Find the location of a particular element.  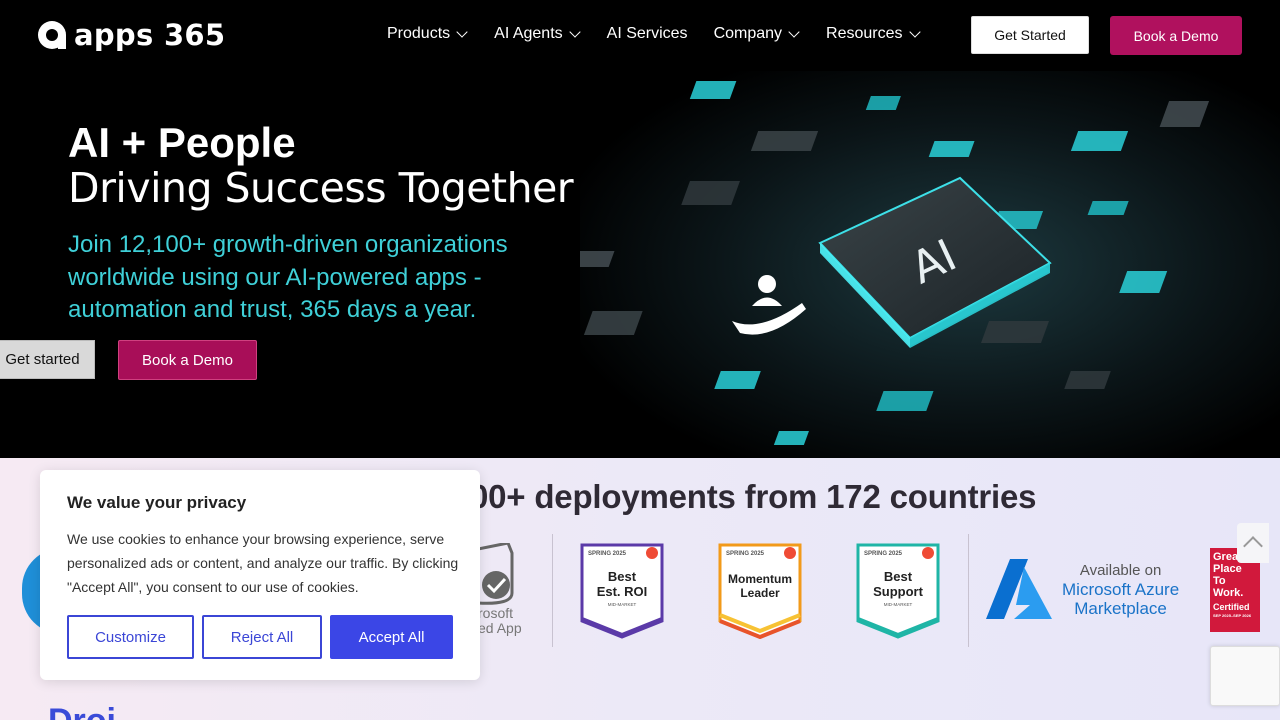

menu-label: AI Services is located at coordinates (647, 33).